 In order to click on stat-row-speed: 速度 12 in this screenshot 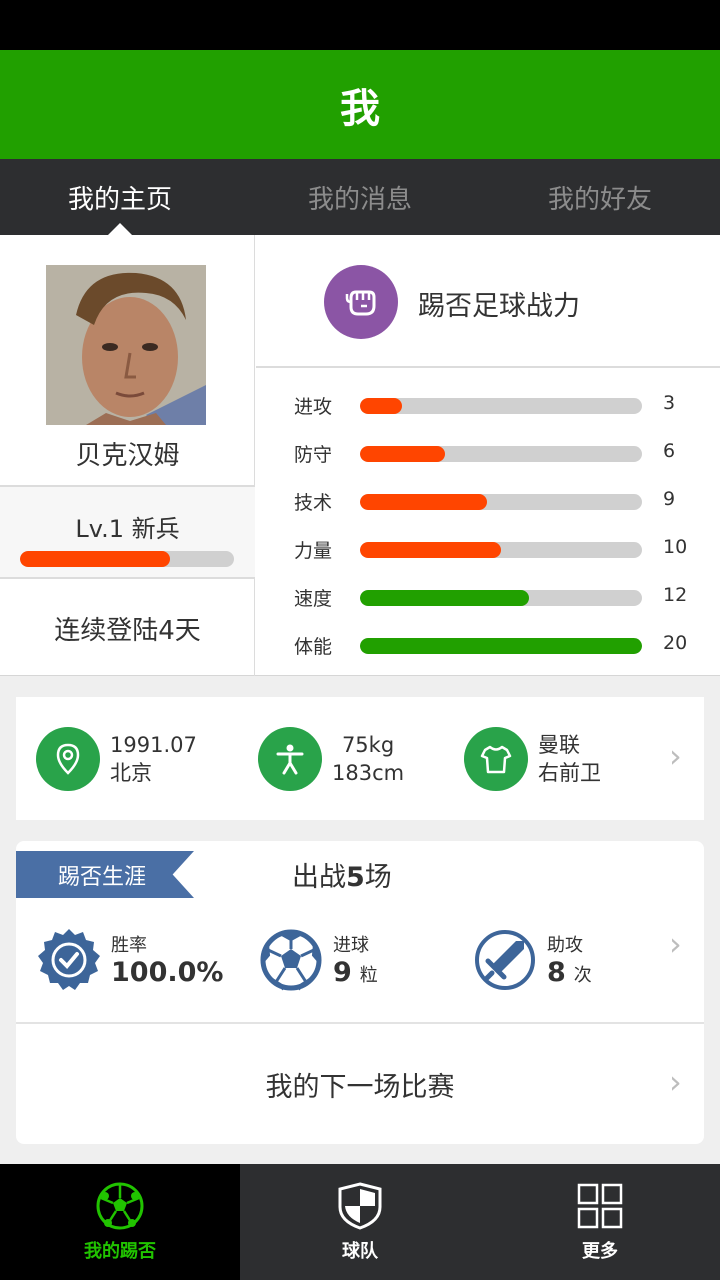, I will do `click(494, 598)`.